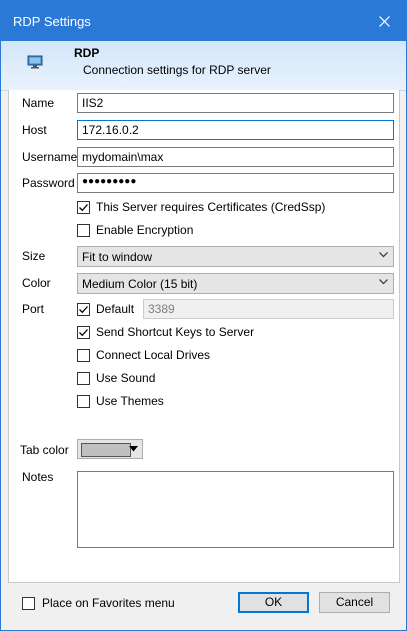 The height and width of the screenshot is (631, 407). I want to click on enable-encryption-checkbox: Enable Encryption, so click(135, 230).